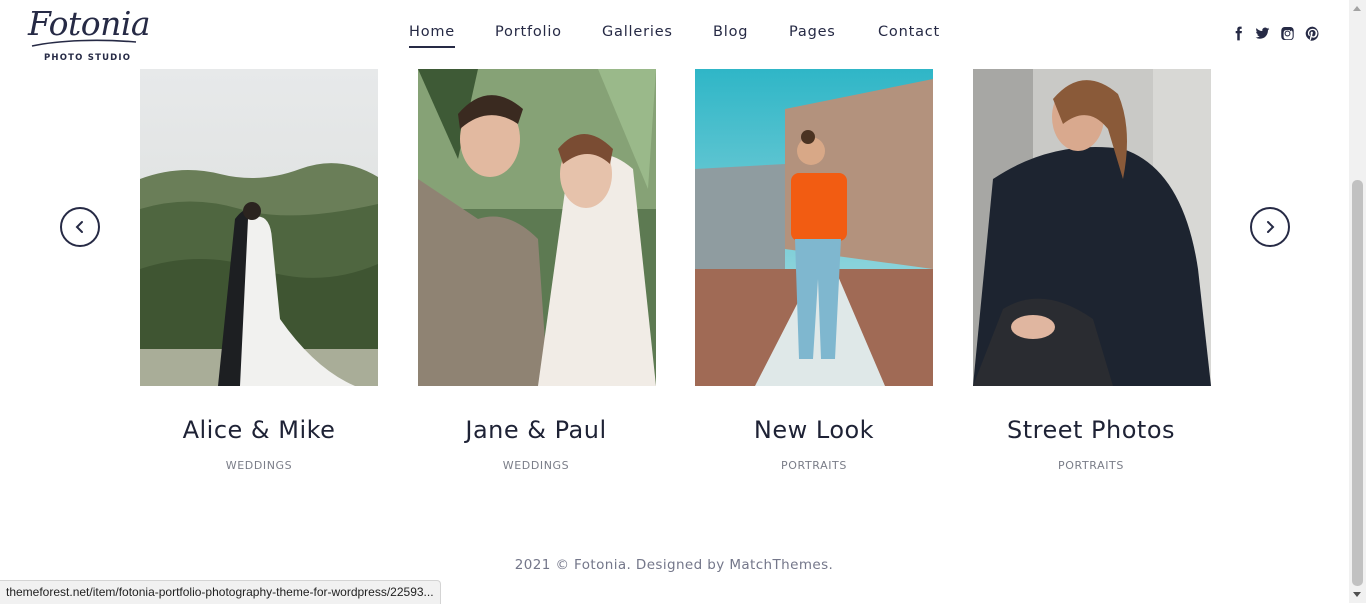 The width and height of the screenshot is (1366, 604). I want to click on nav-home: Home, so click(432, 36).